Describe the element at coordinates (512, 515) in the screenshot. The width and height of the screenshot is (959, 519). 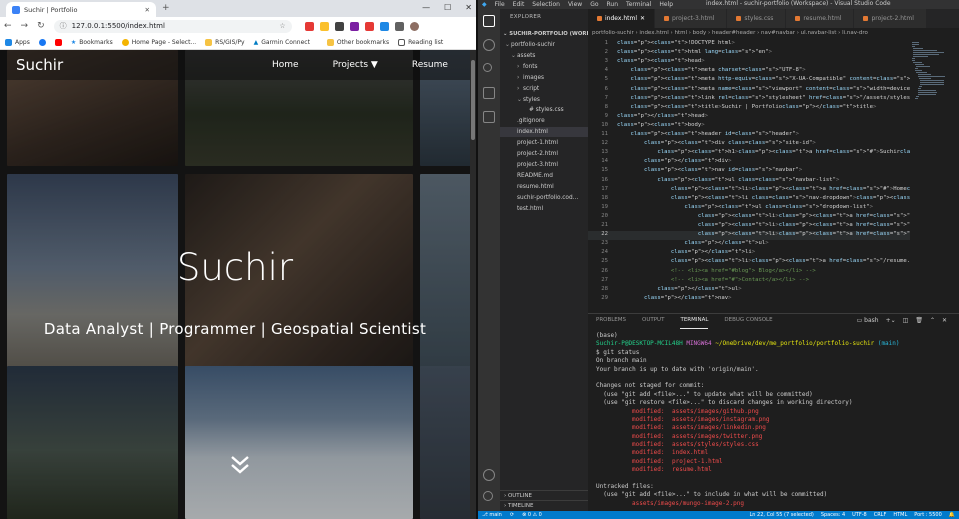
I see `sync-icon: ⟳` at that location.